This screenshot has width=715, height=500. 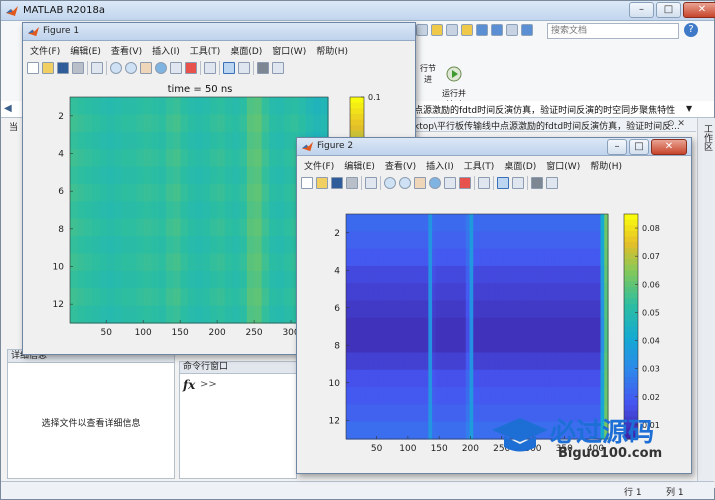 What do you see at coordinates (437, 30) in the screenshot?
I see `cut-icon` at bounding box center [437, 30].